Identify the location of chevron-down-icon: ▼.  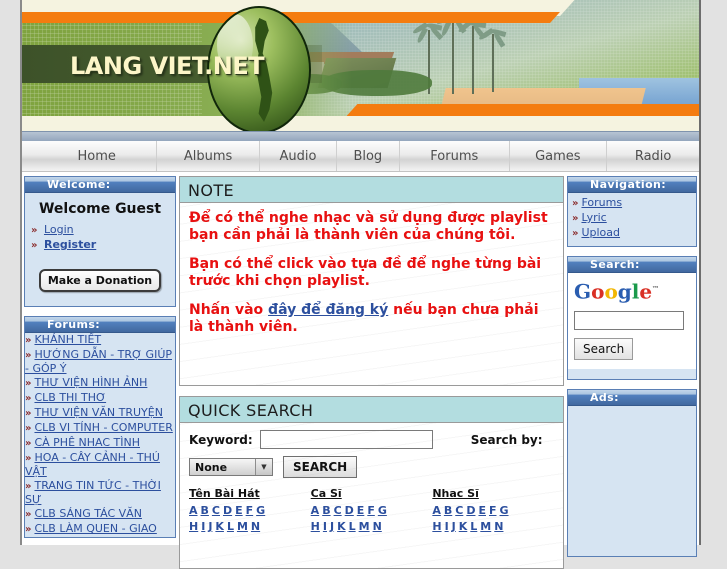
(263, 467).